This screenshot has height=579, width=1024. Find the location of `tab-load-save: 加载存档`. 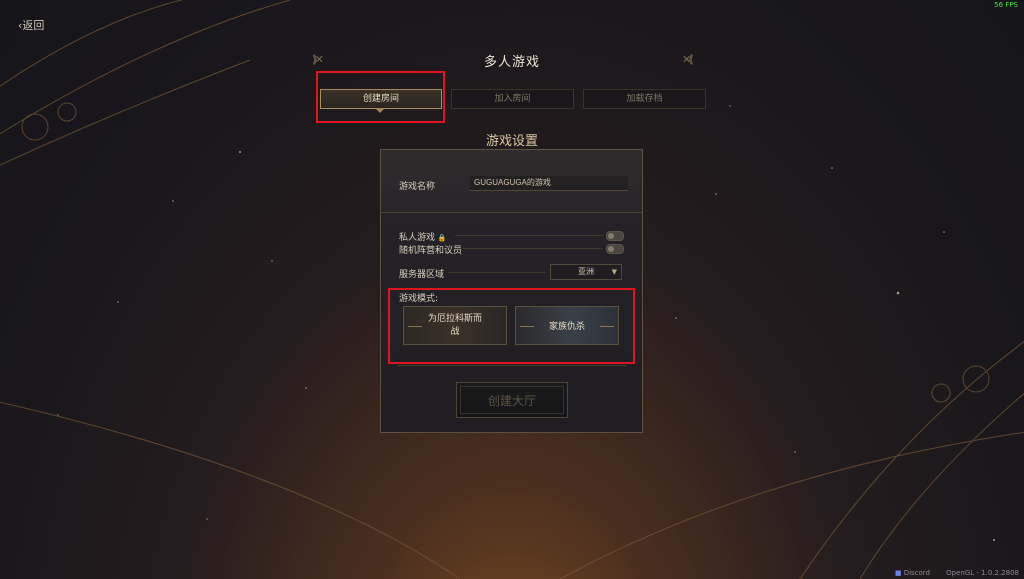

tab-load-save: 加载存档 is located at coordinates (644, 99).